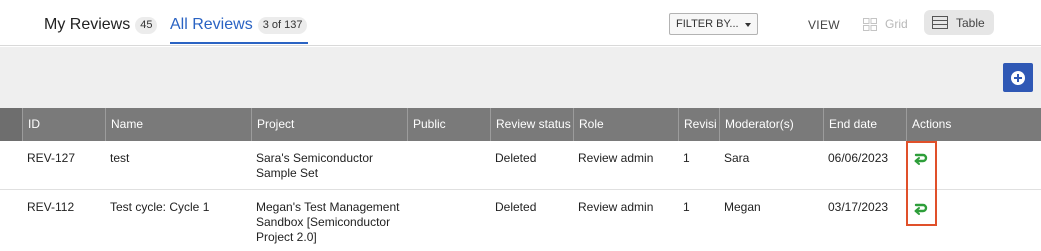 The height and width of the screenshot is (251, 1041). Describe the element at coordinates (64, 124) in the screenshot. I see `column-header-id: ID` at that location.